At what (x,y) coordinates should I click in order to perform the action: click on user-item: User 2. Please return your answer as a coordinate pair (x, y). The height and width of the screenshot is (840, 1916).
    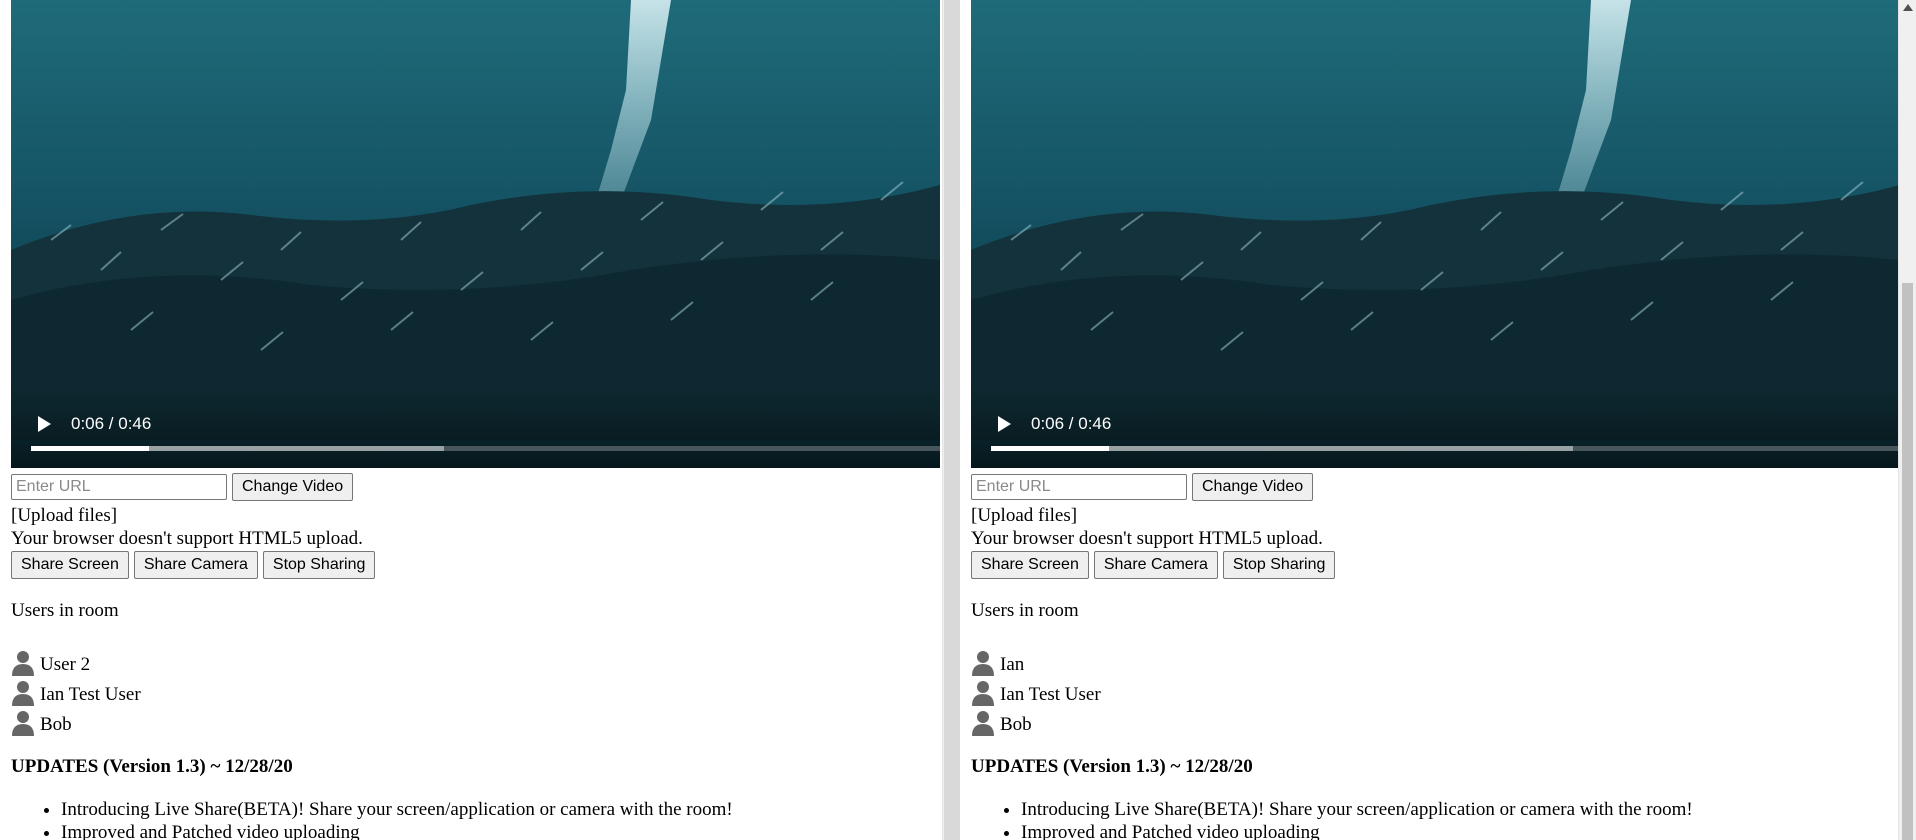
    Looking at the image, I should click on (475, 661).